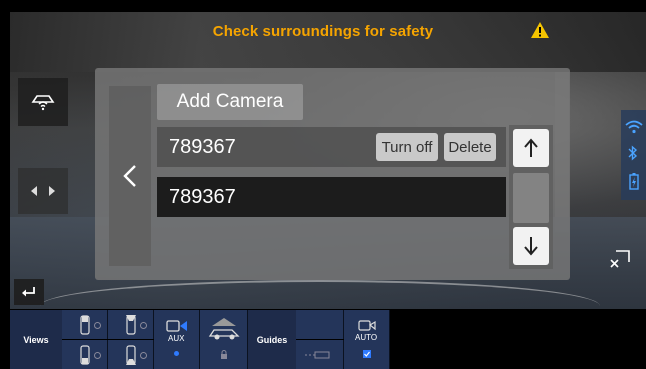 Image resolution: width=646 pixels, height=369 pixels. I want to click on battery-charging-icon, so click(633, 182).